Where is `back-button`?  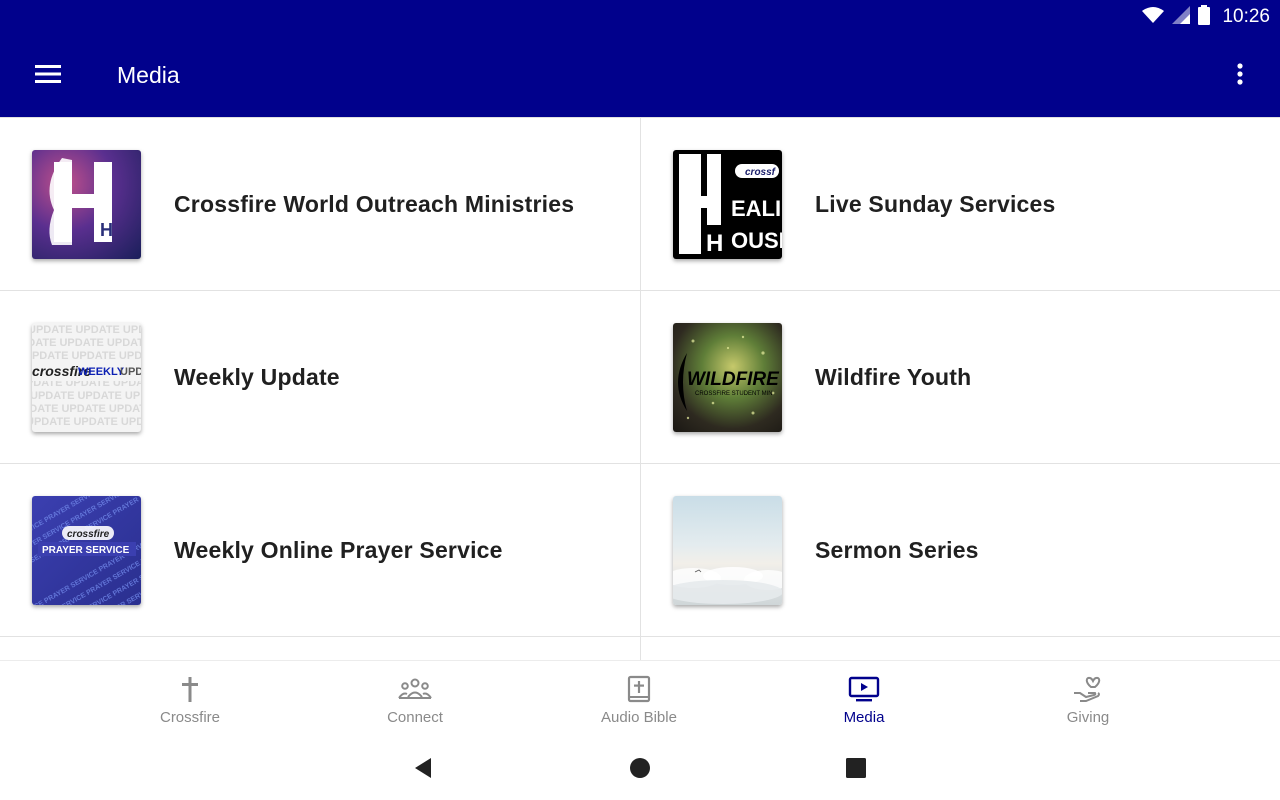 back-button is located at coordinates (423, 770).